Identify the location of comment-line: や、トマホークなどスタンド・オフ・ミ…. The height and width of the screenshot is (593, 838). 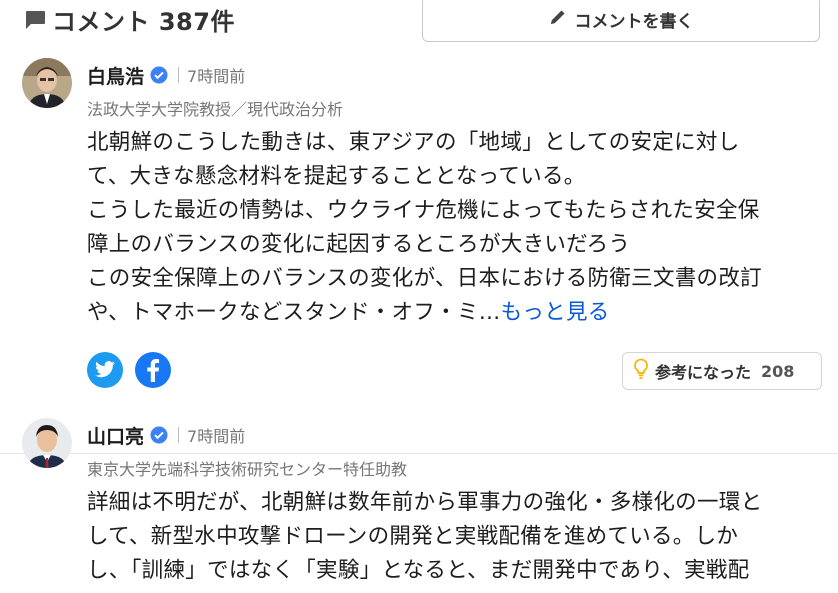
(294, 312).